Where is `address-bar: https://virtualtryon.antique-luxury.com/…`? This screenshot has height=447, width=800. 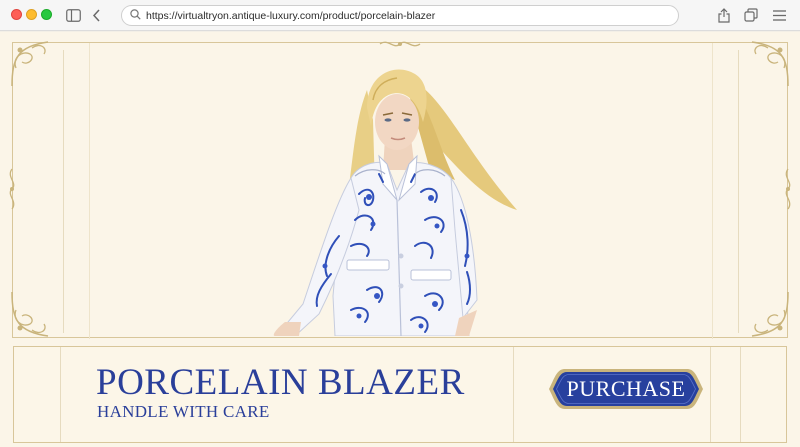 address-bar: https://virtualtryon.antique-luxury.com/… is located at coordinates (400, 15).